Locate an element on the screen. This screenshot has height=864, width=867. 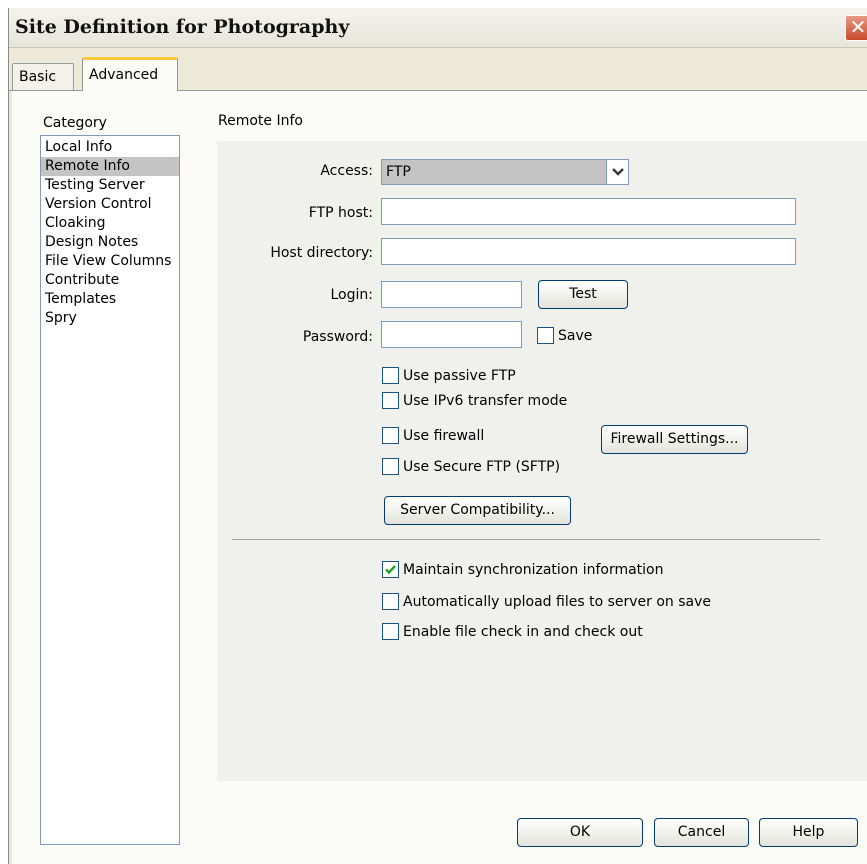
close-icon: ✕ is located at coordinates (856, 28).